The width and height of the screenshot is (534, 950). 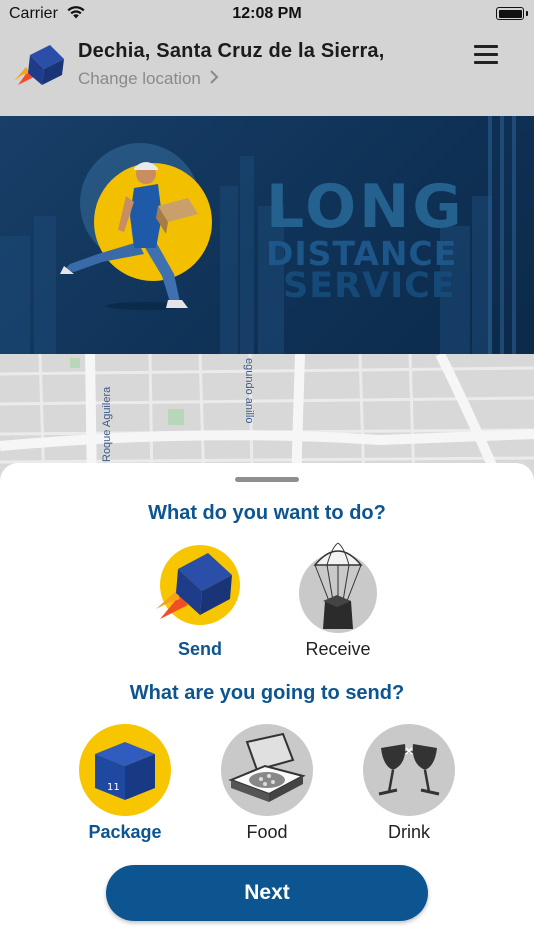 I want to click on package-box-icon: 11, so click(x=125, y=770).